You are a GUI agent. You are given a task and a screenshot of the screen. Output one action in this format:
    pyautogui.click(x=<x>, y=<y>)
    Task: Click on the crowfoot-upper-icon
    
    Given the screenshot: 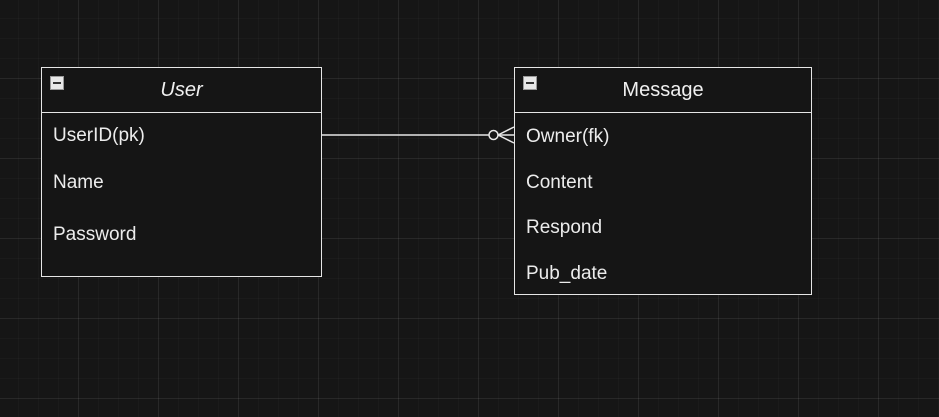 What is the action you would take?
    pyautogui.click(x=506, y=131)
    